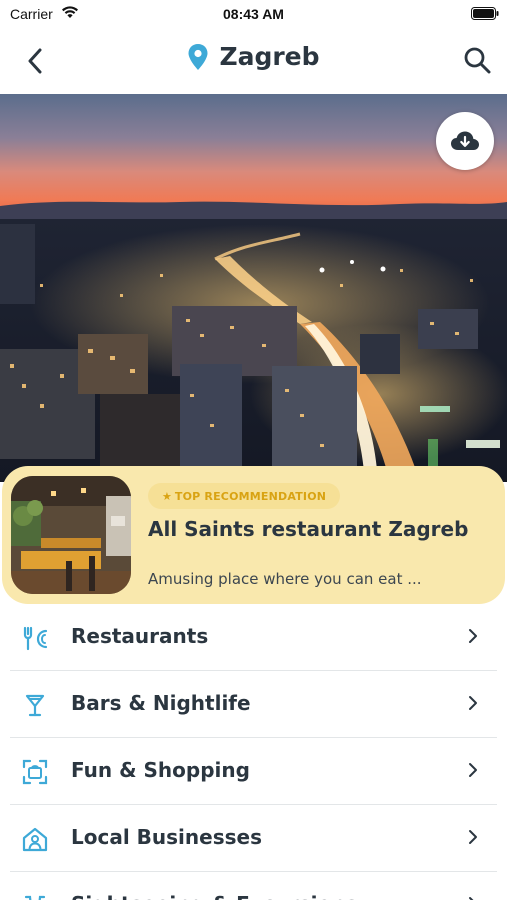  Describe the element at coordinates (250, 496) in the screenshot. I see `badge-label: TOP RECOMMENDATION` at that location.